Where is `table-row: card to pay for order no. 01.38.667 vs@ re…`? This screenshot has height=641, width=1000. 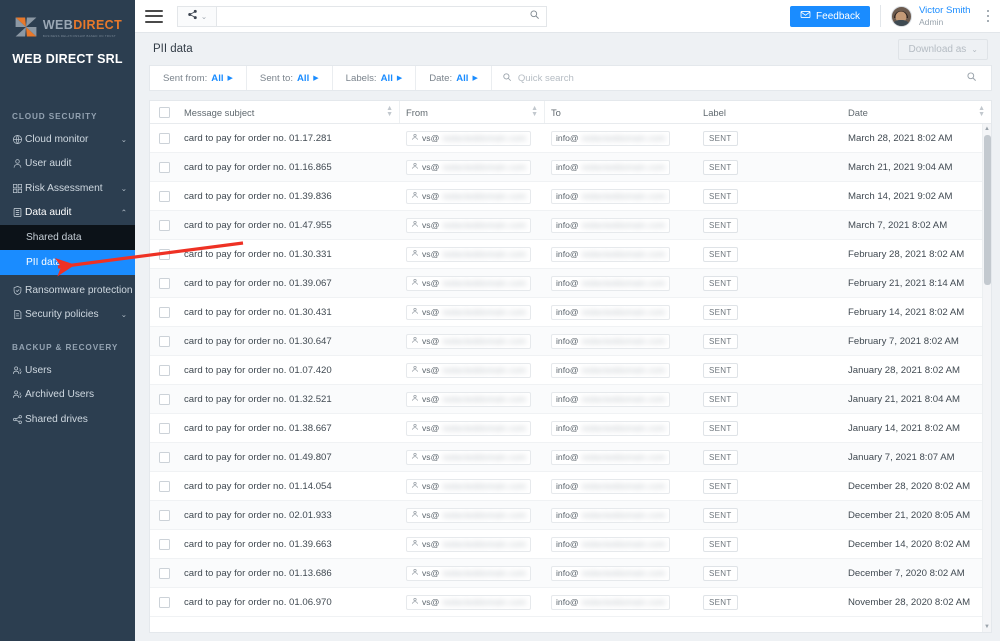 table-row: card to pay for order no. 01.38.667 vs@ re… is located at coordinates (570, 428).